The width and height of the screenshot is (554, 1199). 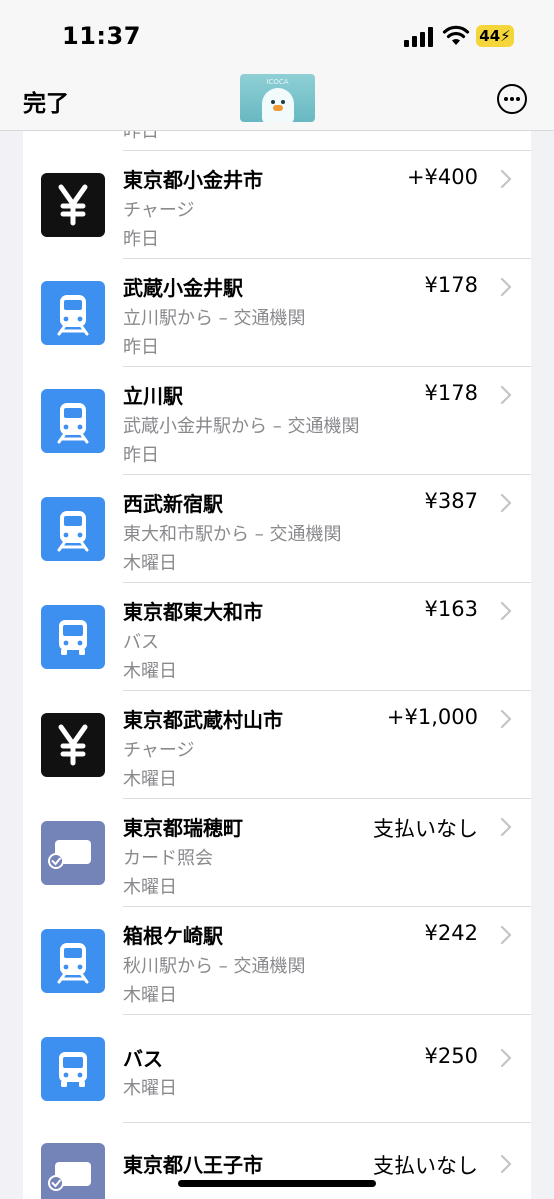 What do you see at coordinates (505, 36) in the screenshot?
I see `charging-bolt-icon: ⚡` at bounding box center [505, 36].